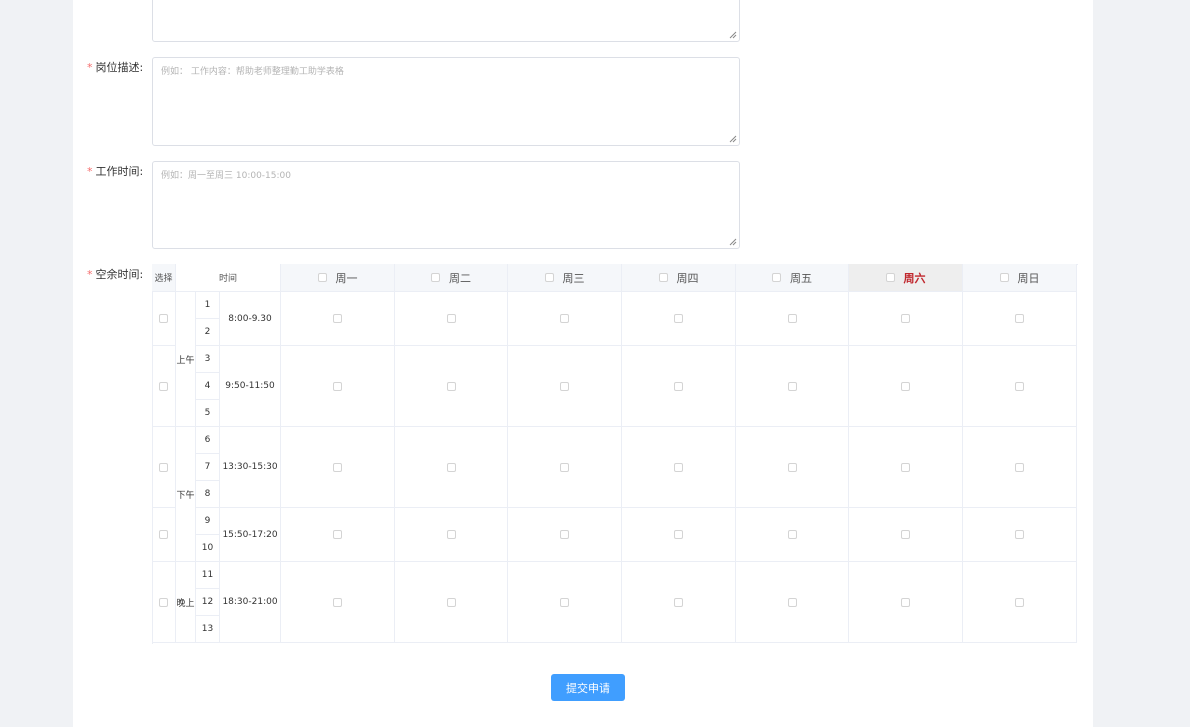  Describe the element at coordinates (446, 21) in the screenshot. I see `previous-field-textarea` at that location.